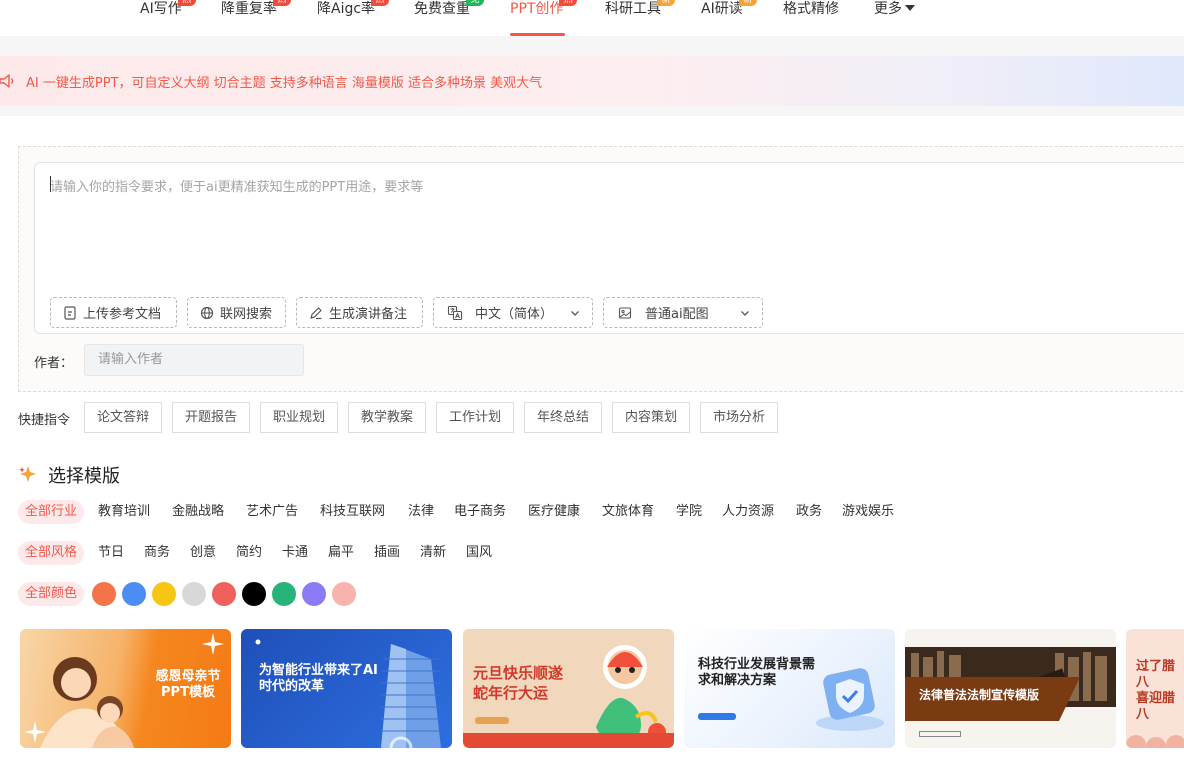  Describe the element at coordinates (475, 3) in the screenshot. I see `free-badge: 免` at that location.